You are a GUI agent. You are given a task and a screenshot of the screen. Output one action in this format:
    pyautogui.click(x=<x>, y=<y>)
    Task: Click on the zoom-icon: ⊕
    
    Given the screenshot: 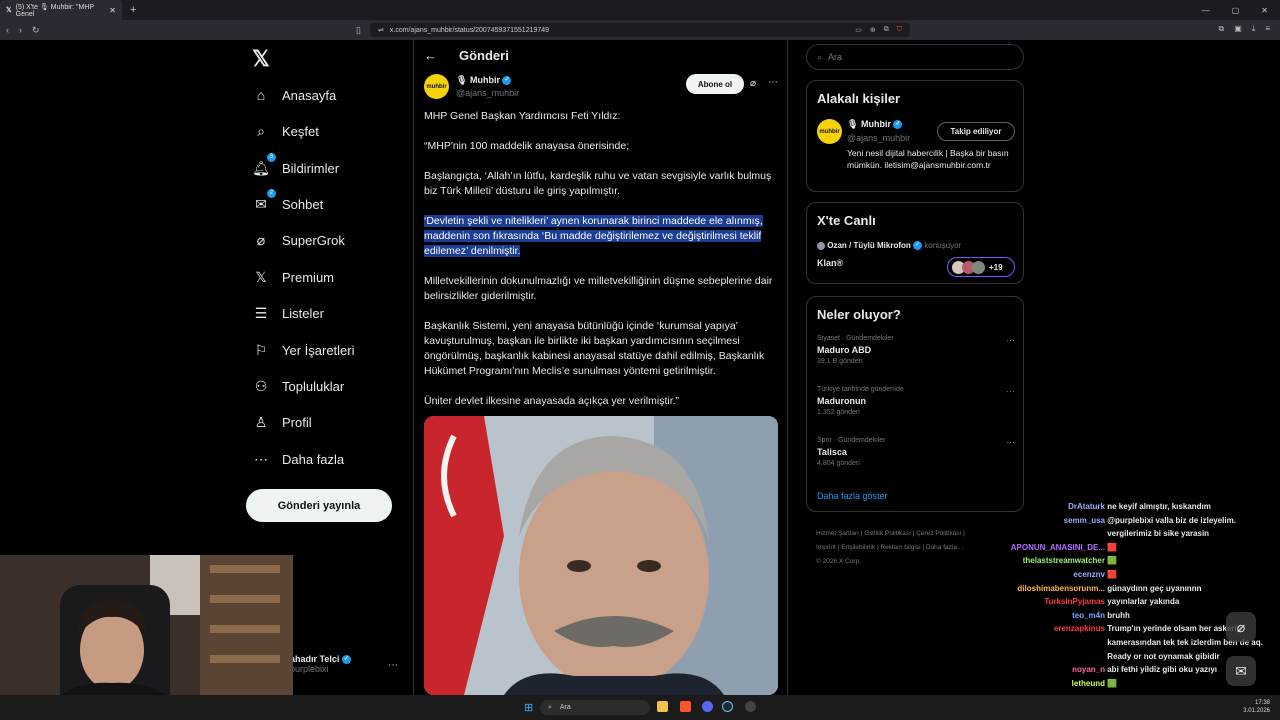 What is the action you would take?
    pyautogui.click(x=873, y=30)
    